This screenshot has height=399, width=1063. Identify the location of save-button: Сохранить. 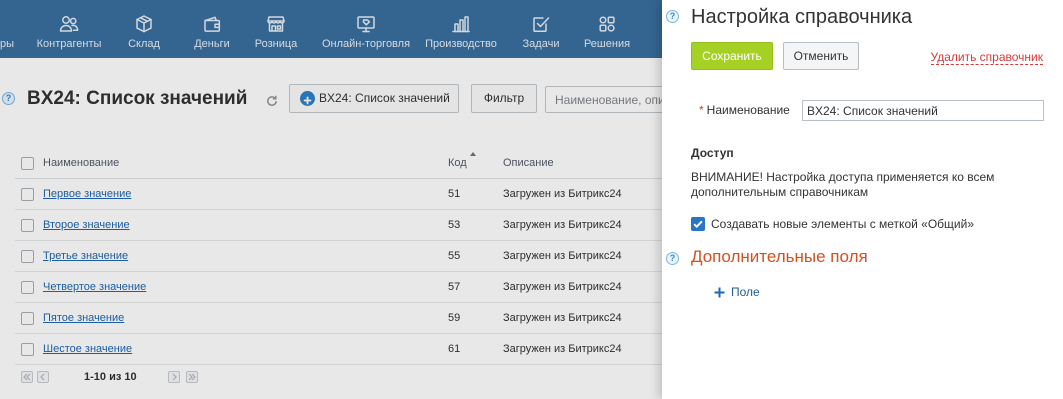
(732, 56).